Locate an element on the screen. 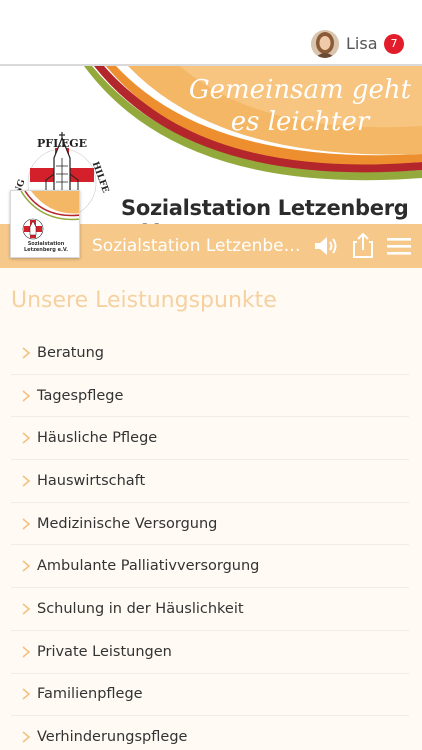 The height and width of the screenshot is (750, 422). list-item: Beratung is located at coordinates (210, 353).